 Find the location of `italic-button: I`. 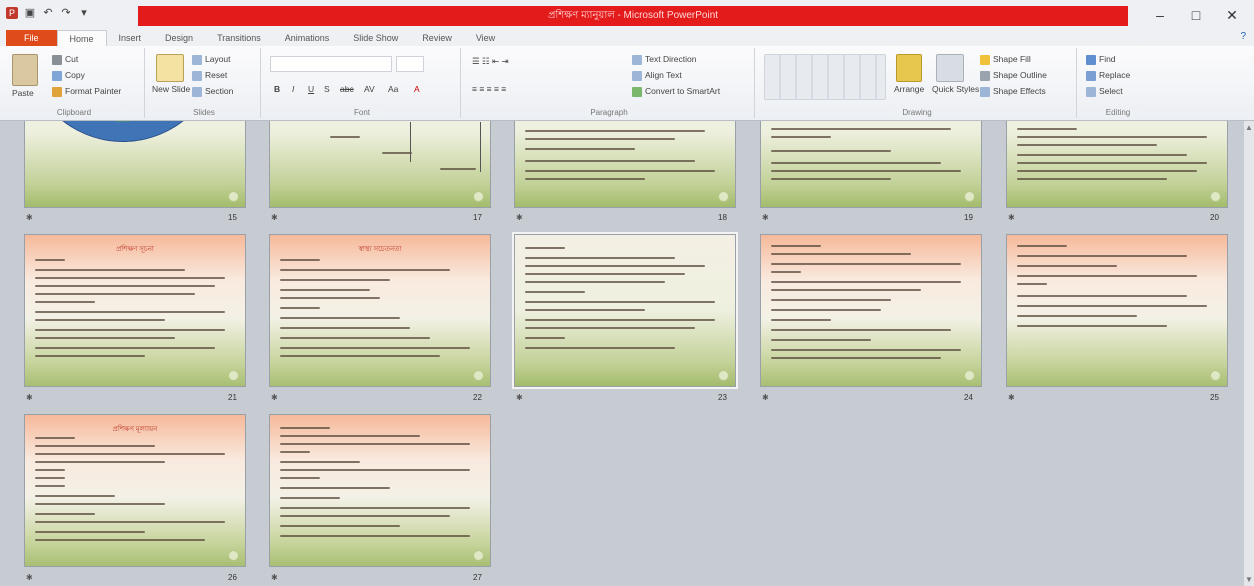

italic-button: I is located at coordinates (293, 89).